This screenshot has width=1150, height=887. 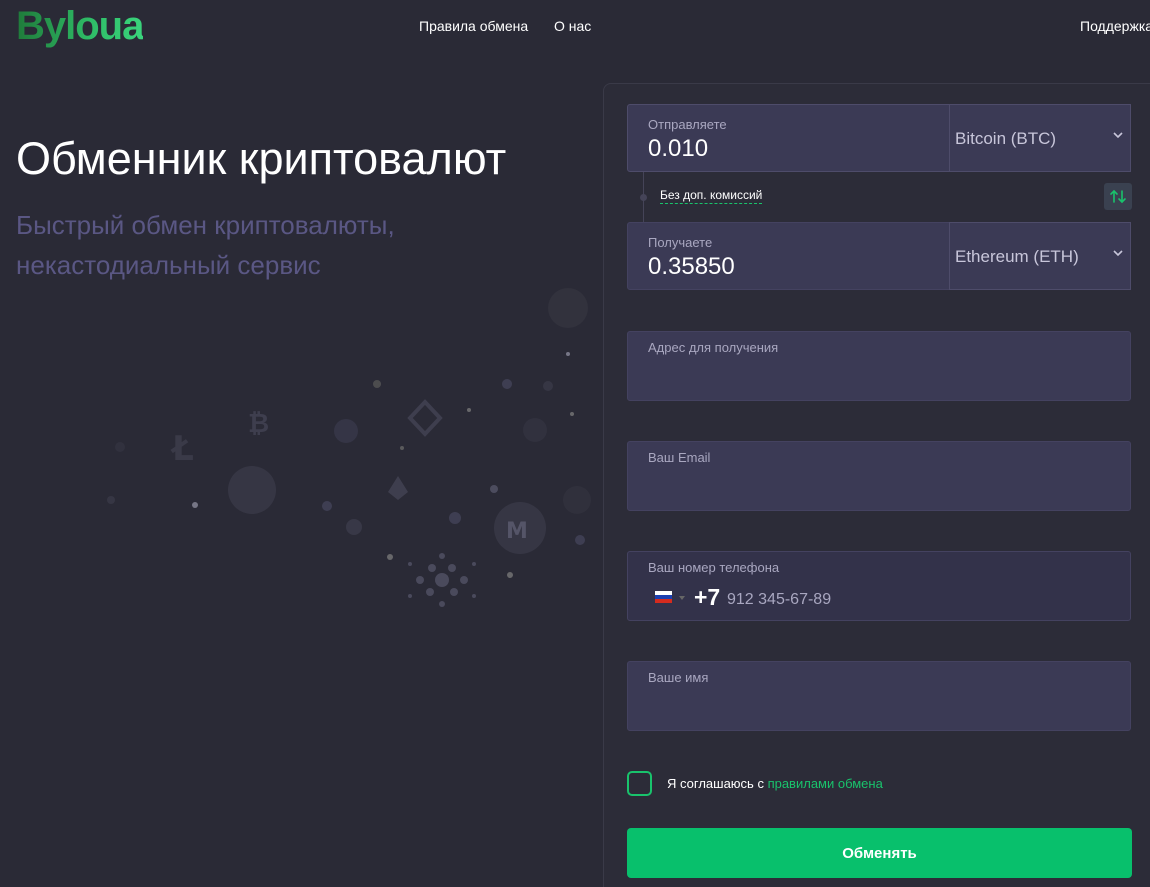 I want to click on email-label: Ваш Email, so click(x=679, y=457).